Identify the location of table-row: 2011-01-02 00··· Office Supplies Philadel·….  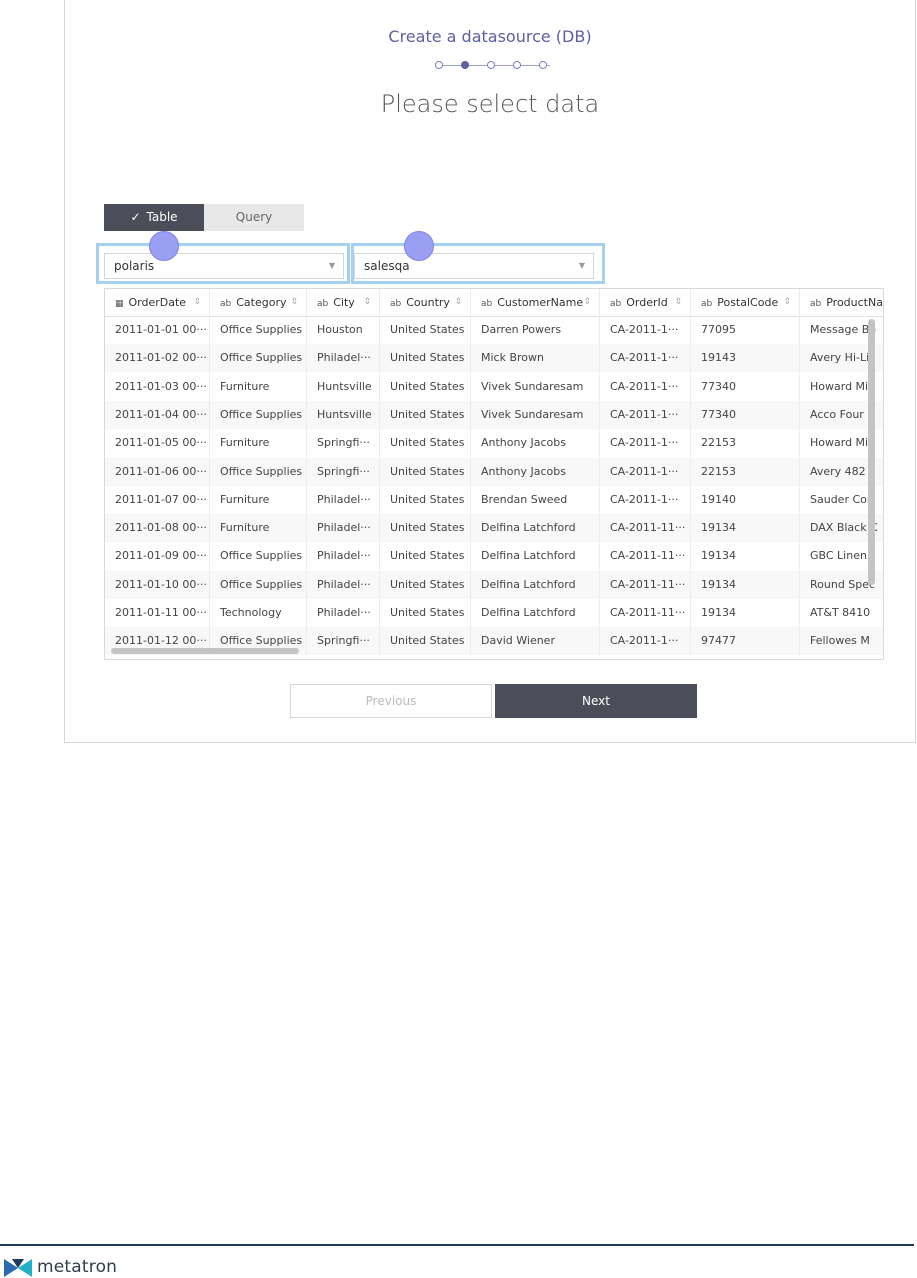
(494, 358).